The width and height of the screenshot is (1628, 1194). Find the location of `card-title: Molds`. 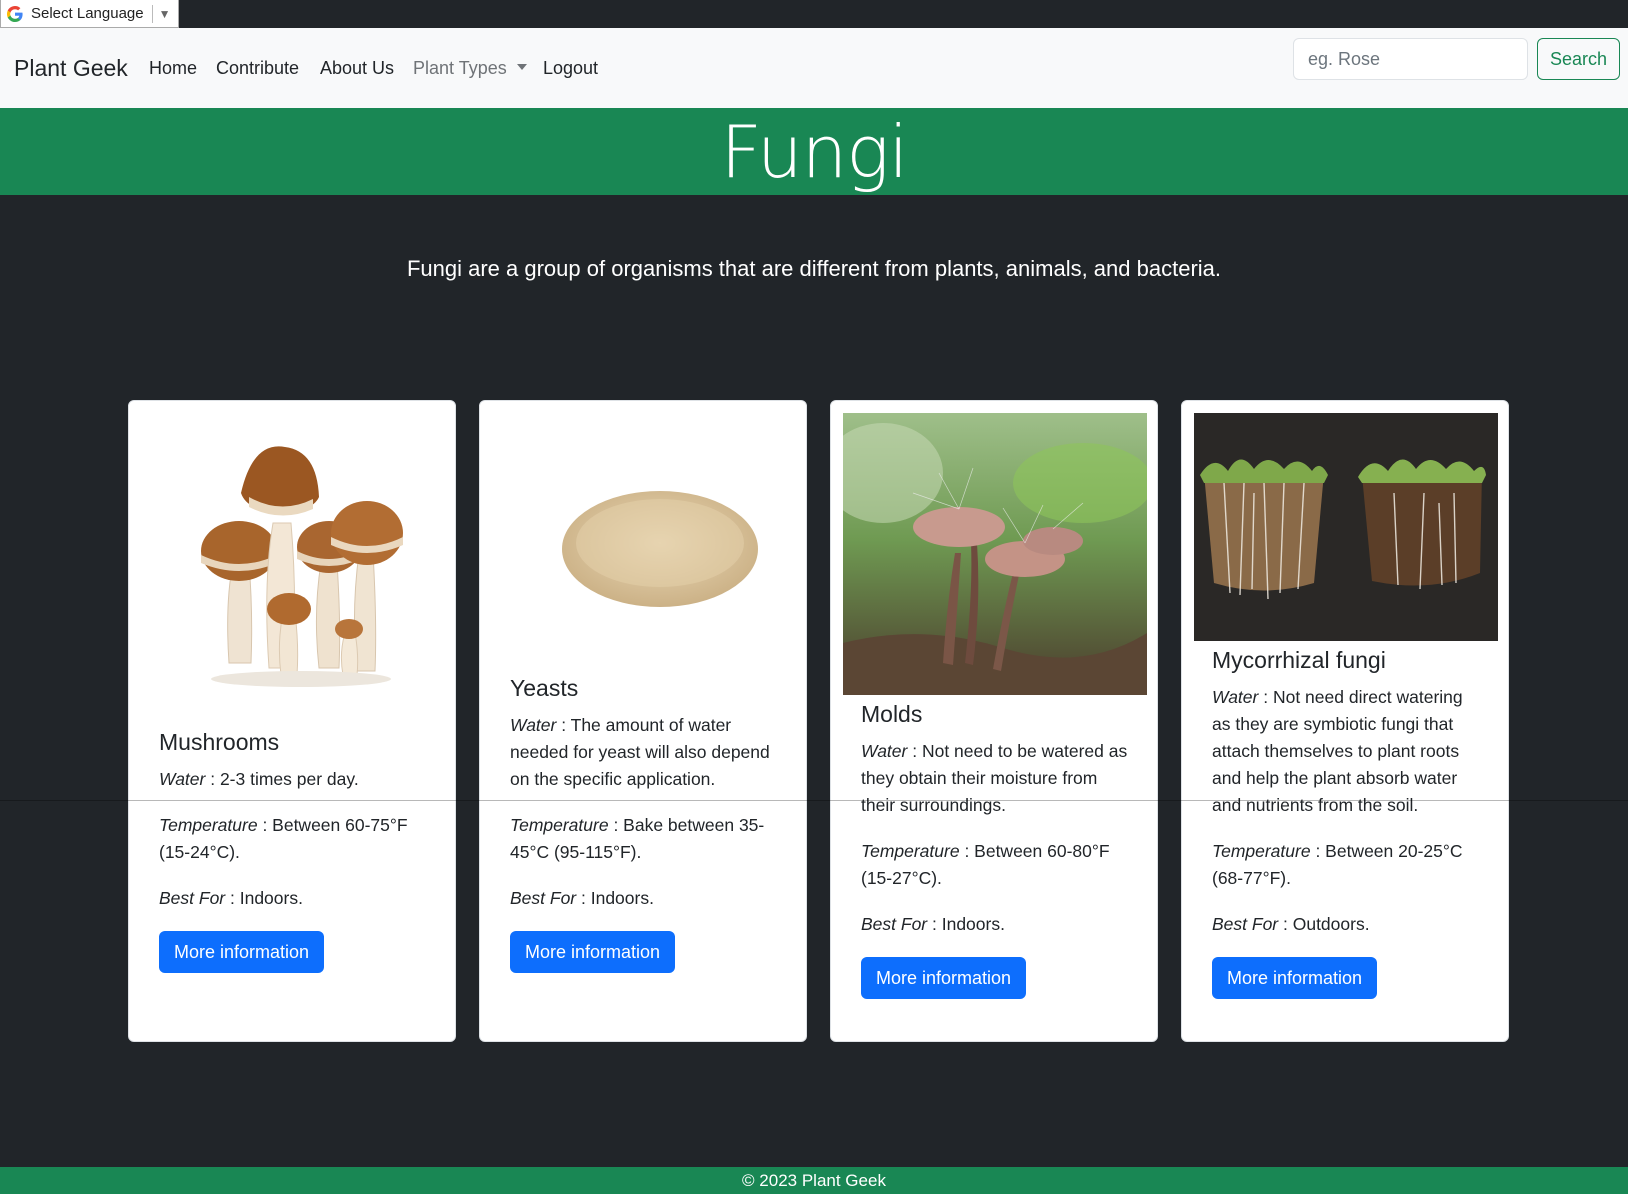

card-title: Molds is located at coordinates (892, 714).